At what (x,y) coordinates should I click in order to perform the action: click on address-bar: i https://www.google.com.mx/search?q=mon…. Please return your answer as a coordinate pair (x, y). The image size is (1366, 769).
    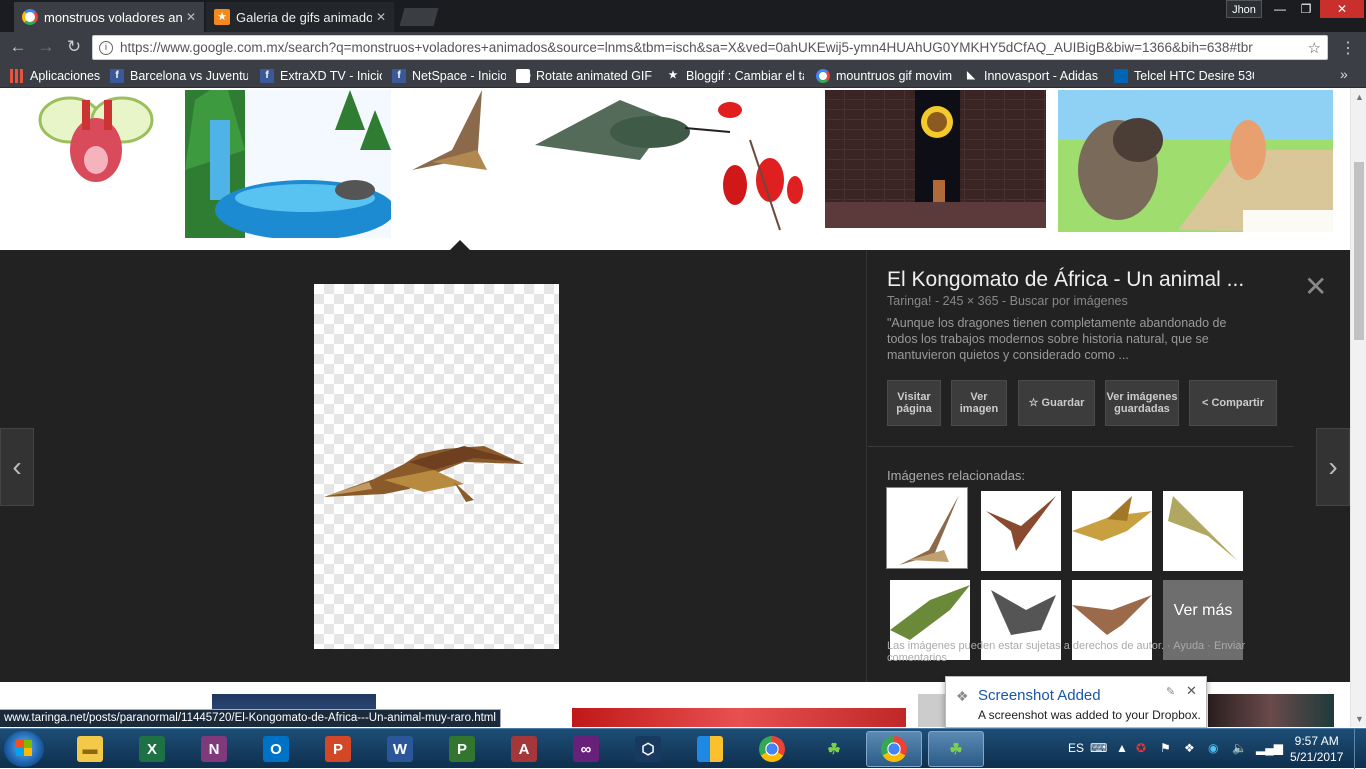
    Looking at the image, I should click on (710, 47).